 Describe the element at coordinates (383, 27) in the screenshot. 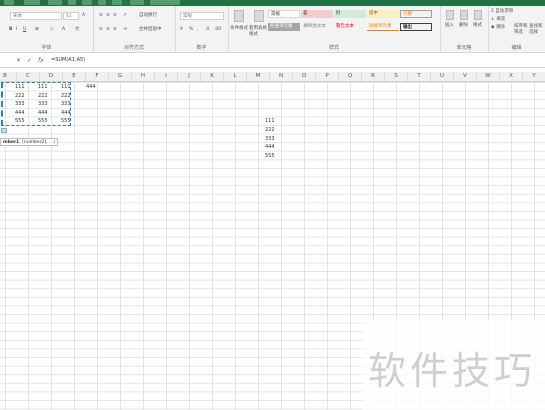

I see `style-link: 链接单元格` at that location.